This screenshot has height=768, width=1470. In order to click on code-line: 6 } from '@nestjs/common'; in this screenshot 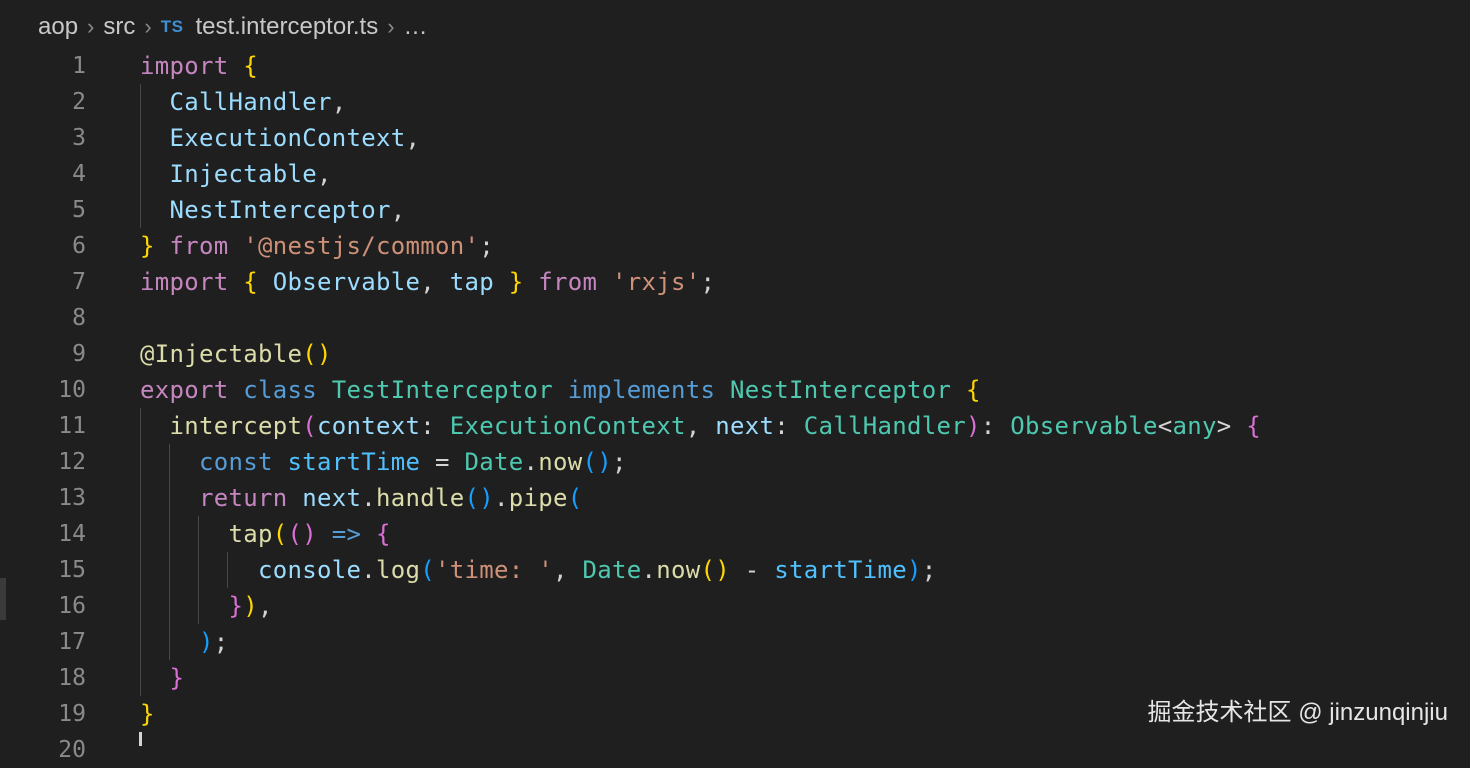, I will do `click(735, 246)`.